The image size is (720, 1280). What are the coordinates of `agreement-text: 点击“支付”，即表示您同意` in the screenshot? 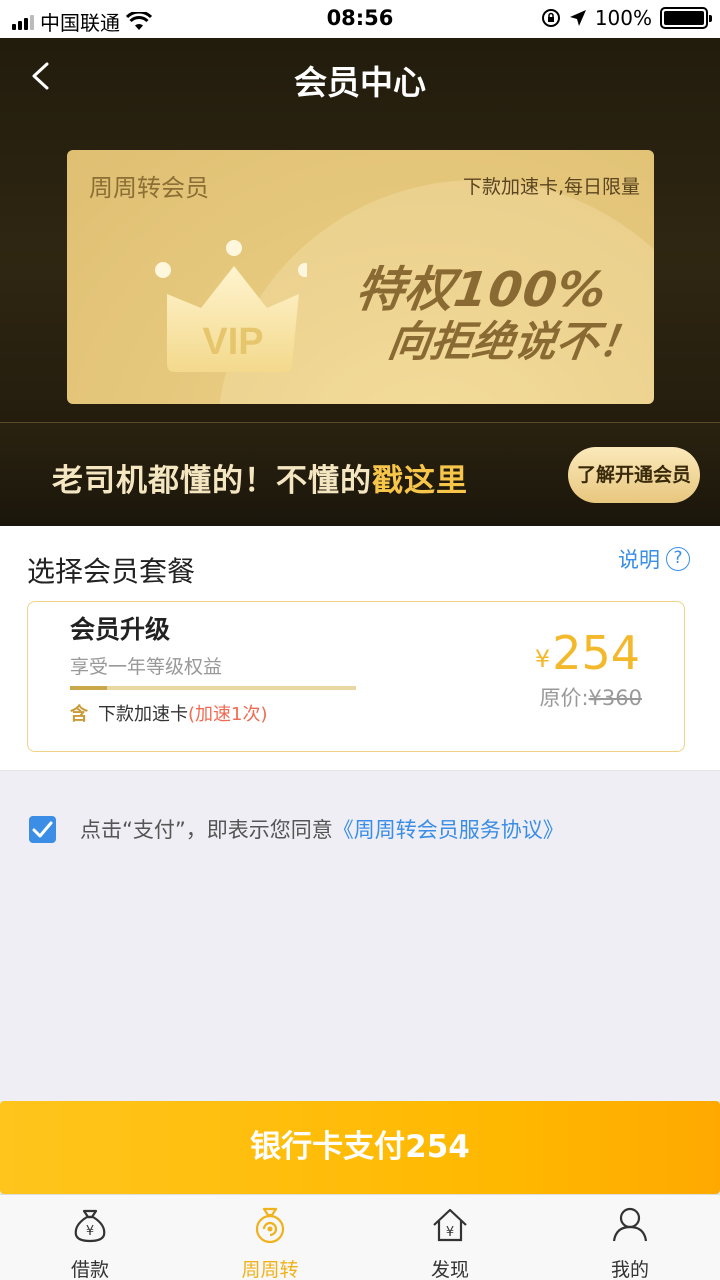 It's located at (206, 830).